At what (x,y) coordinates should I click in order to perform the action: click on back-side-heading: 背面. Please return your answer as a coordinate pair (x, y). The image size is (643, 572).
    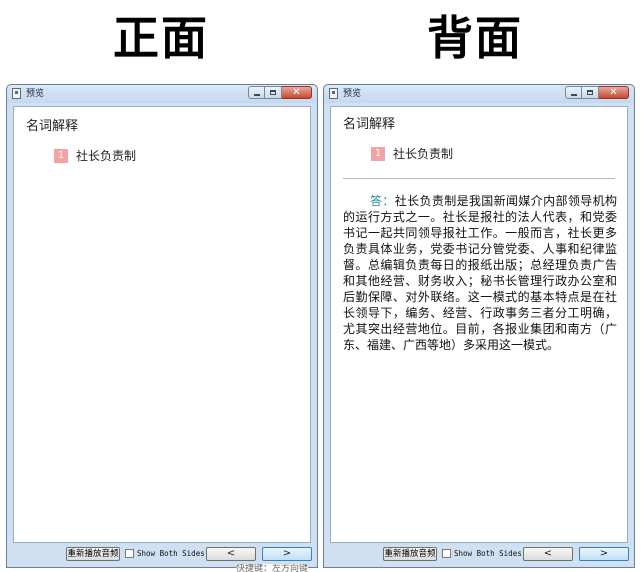
    Looking at the image, I should click on (475, 38).